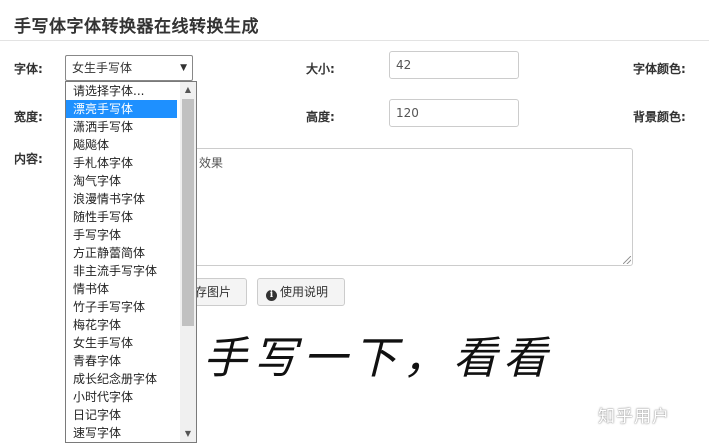  I want to click on width-label: 宽度:, so click(28, 117).